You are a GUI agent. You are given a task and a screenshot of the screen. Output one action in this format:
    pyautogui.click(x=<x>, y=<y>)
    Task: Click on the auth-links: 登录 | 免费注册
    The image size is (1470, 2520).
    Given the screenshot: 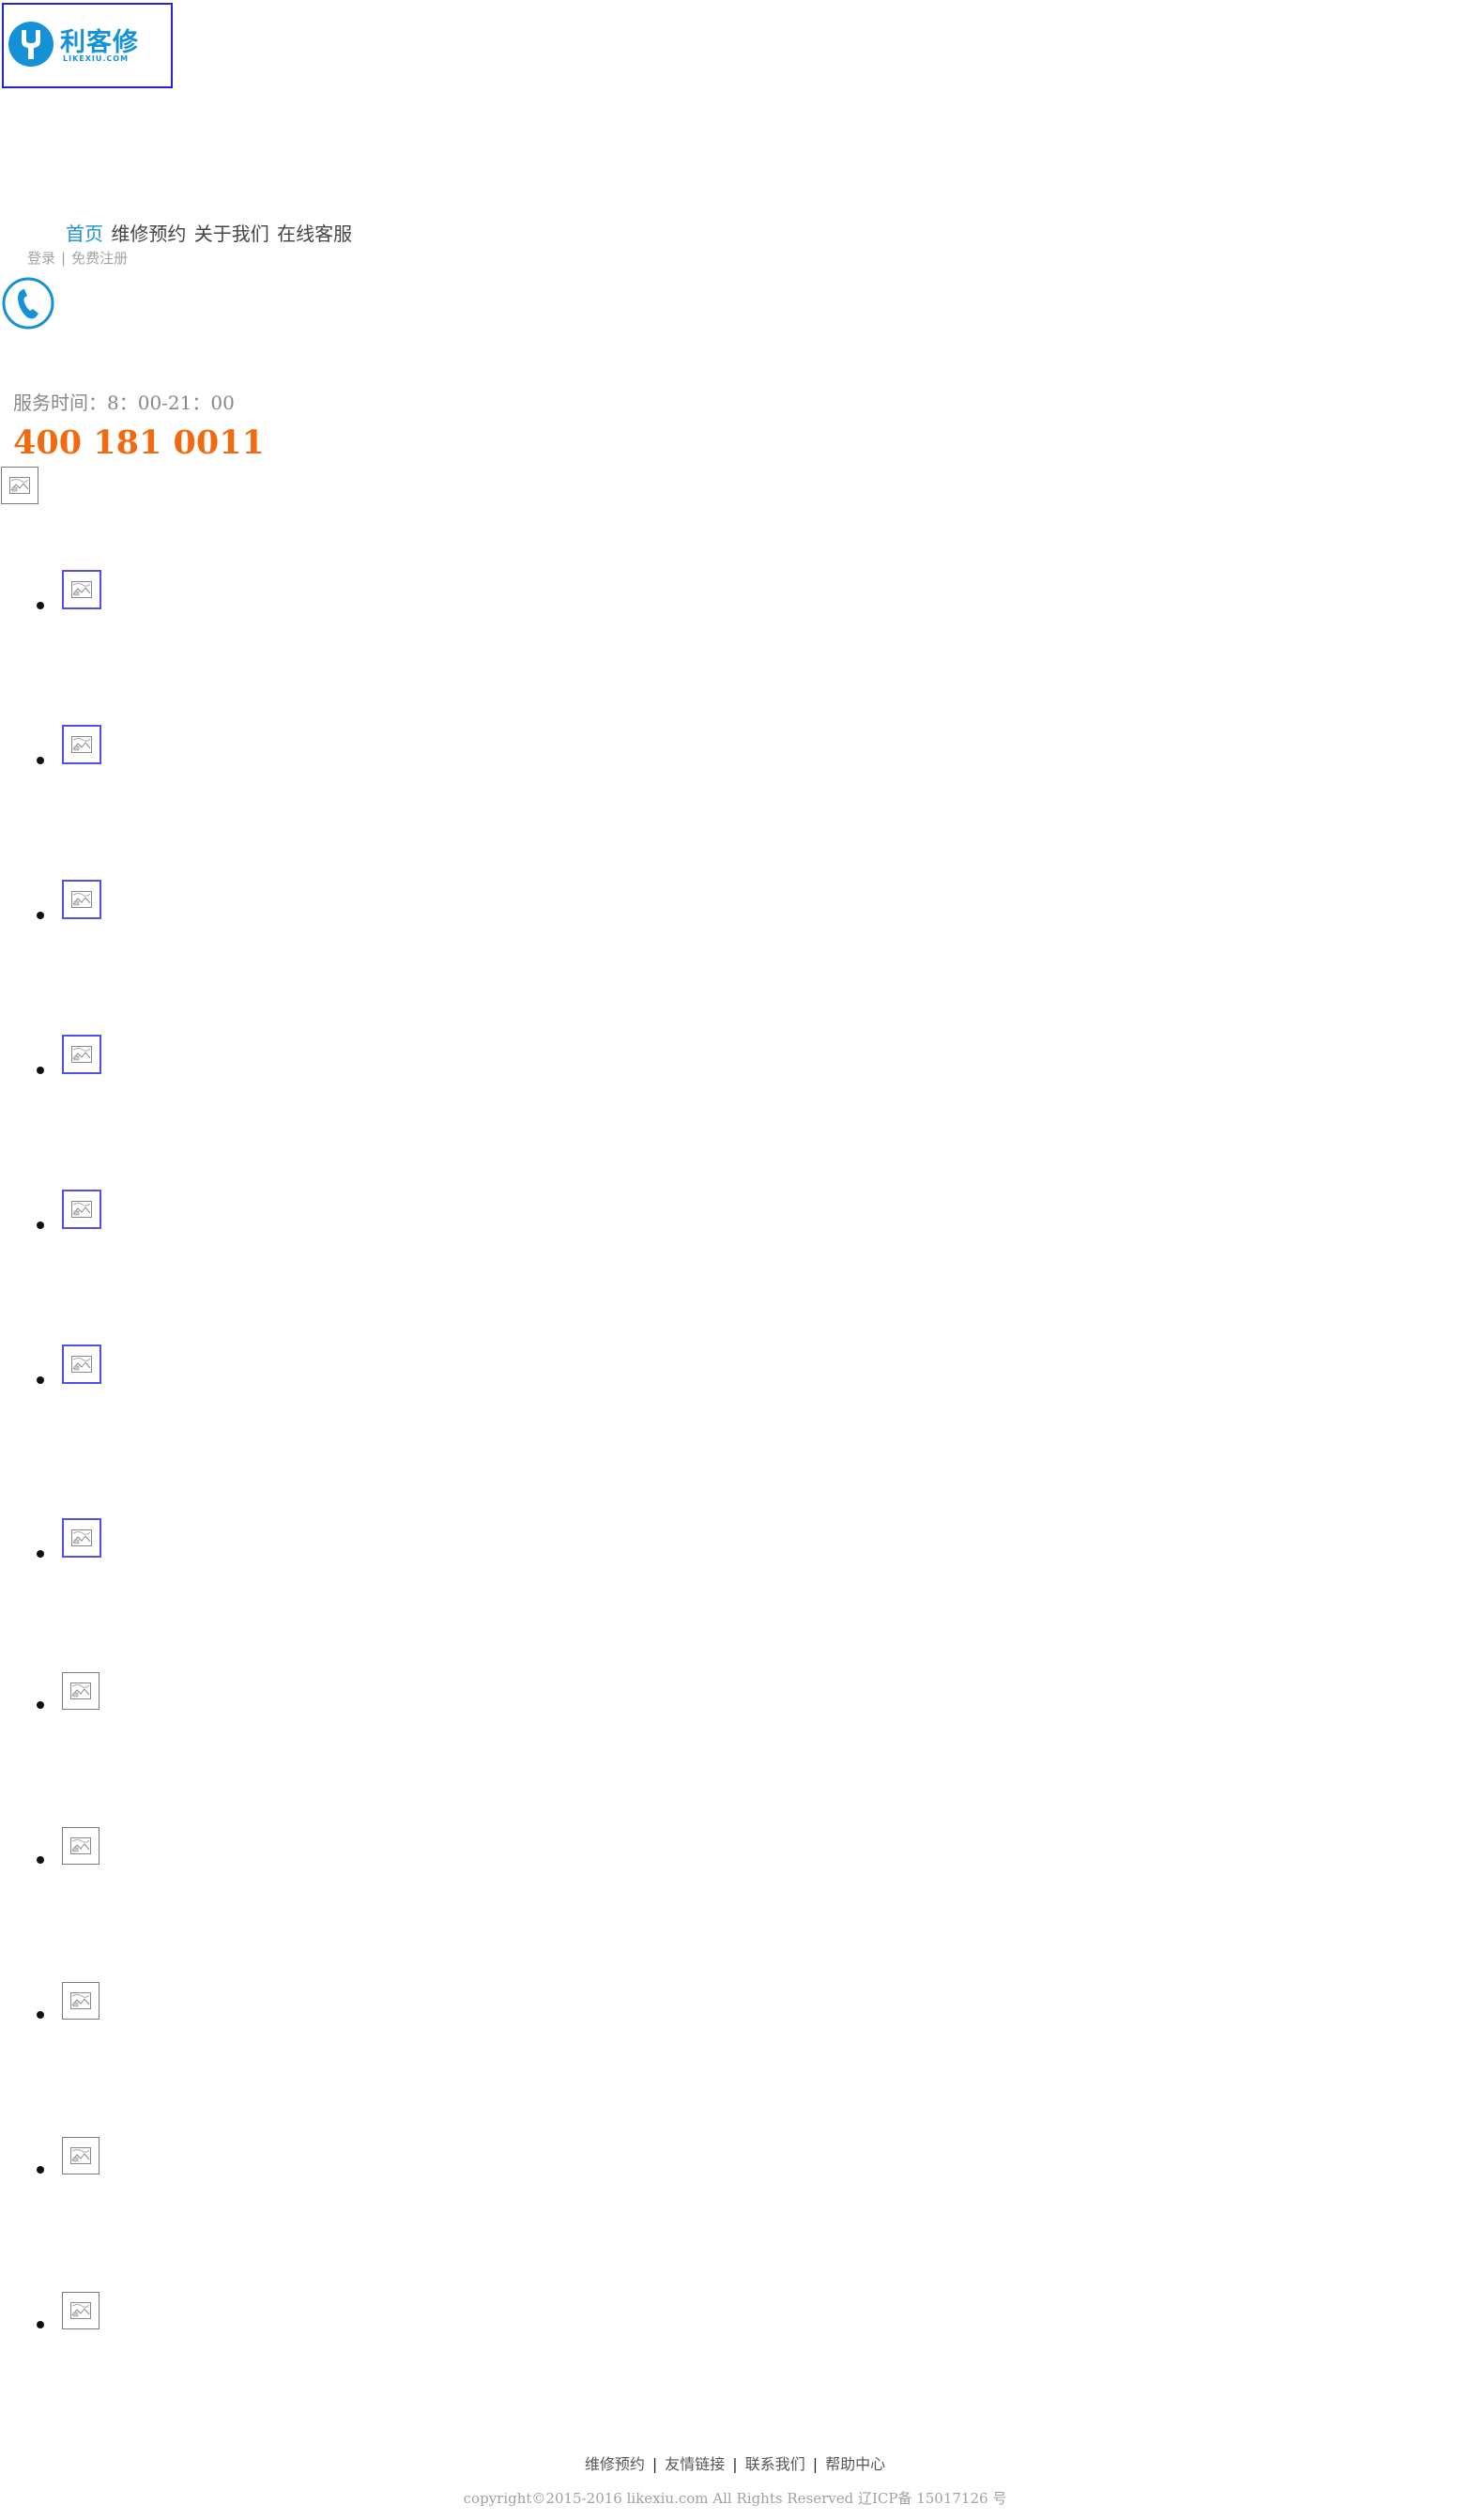 What is the action you would take?
    pyautogui.click(x=77, y=258)
    